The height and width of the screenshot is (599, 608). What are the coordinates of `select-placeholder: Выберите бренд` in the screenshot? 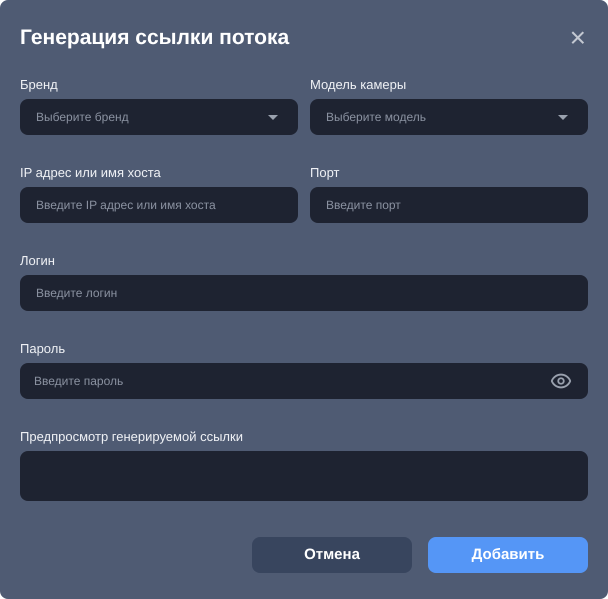 It's located at (82, 117).